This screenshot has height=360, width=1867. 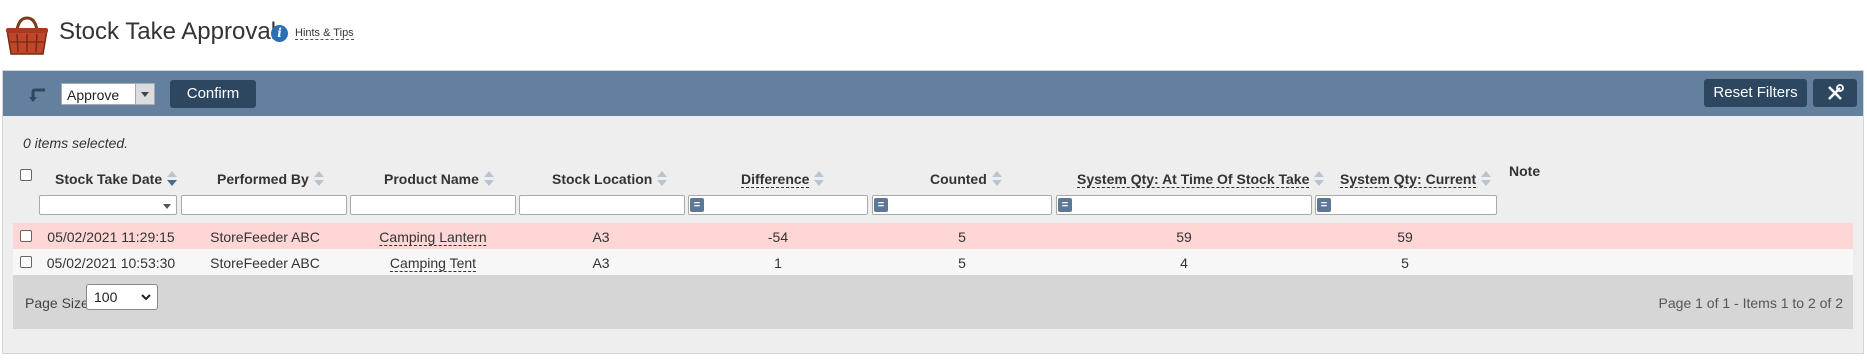 What do you see at coordinates (1750, 303) in the screenshot?
I see `page-info: Page 1 of 1 - Items 1 to 2 of 2` at bounding box center [1750, 303].